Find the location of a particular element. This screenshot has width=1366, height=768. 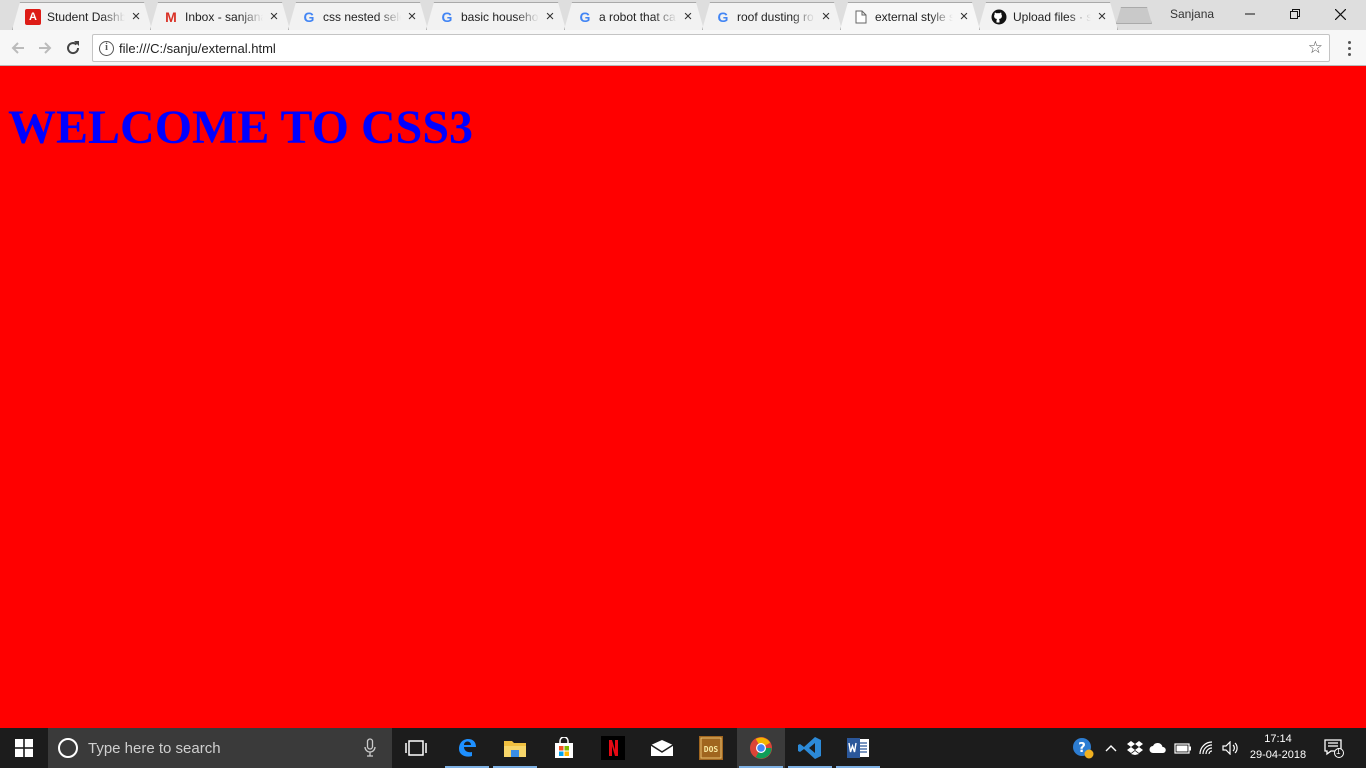

url-text: file:///C:/sanju/external.html is located at coordinates (197, 48).